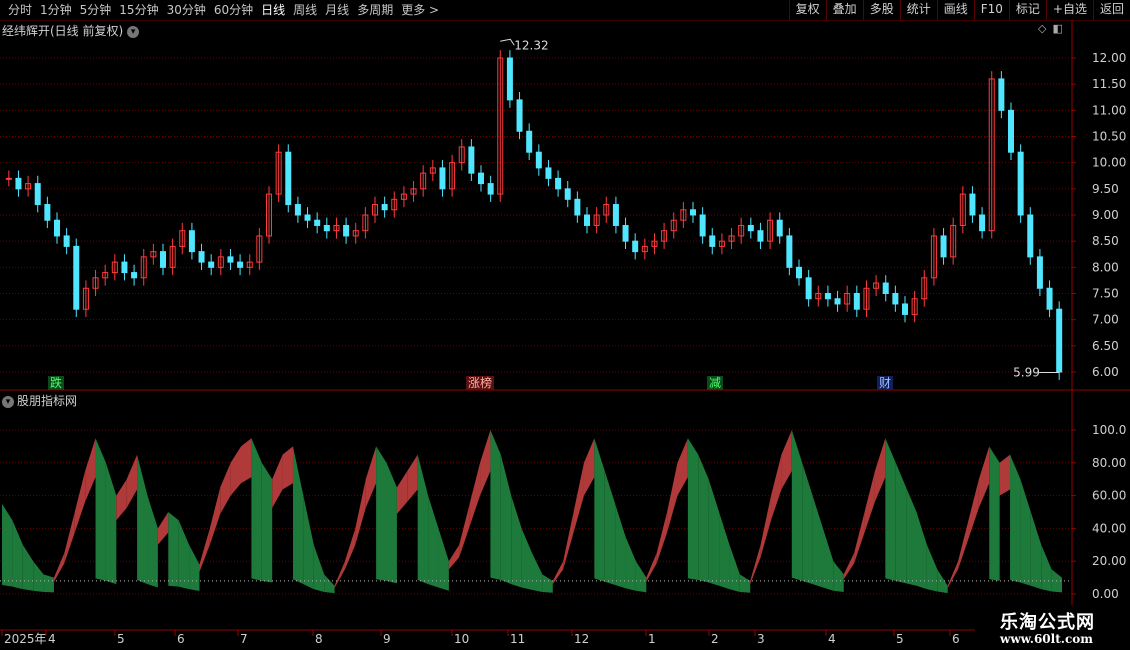 This screenshot has width=1130, height=650. I want to click on tool-button: 画线, so click(955, 10).